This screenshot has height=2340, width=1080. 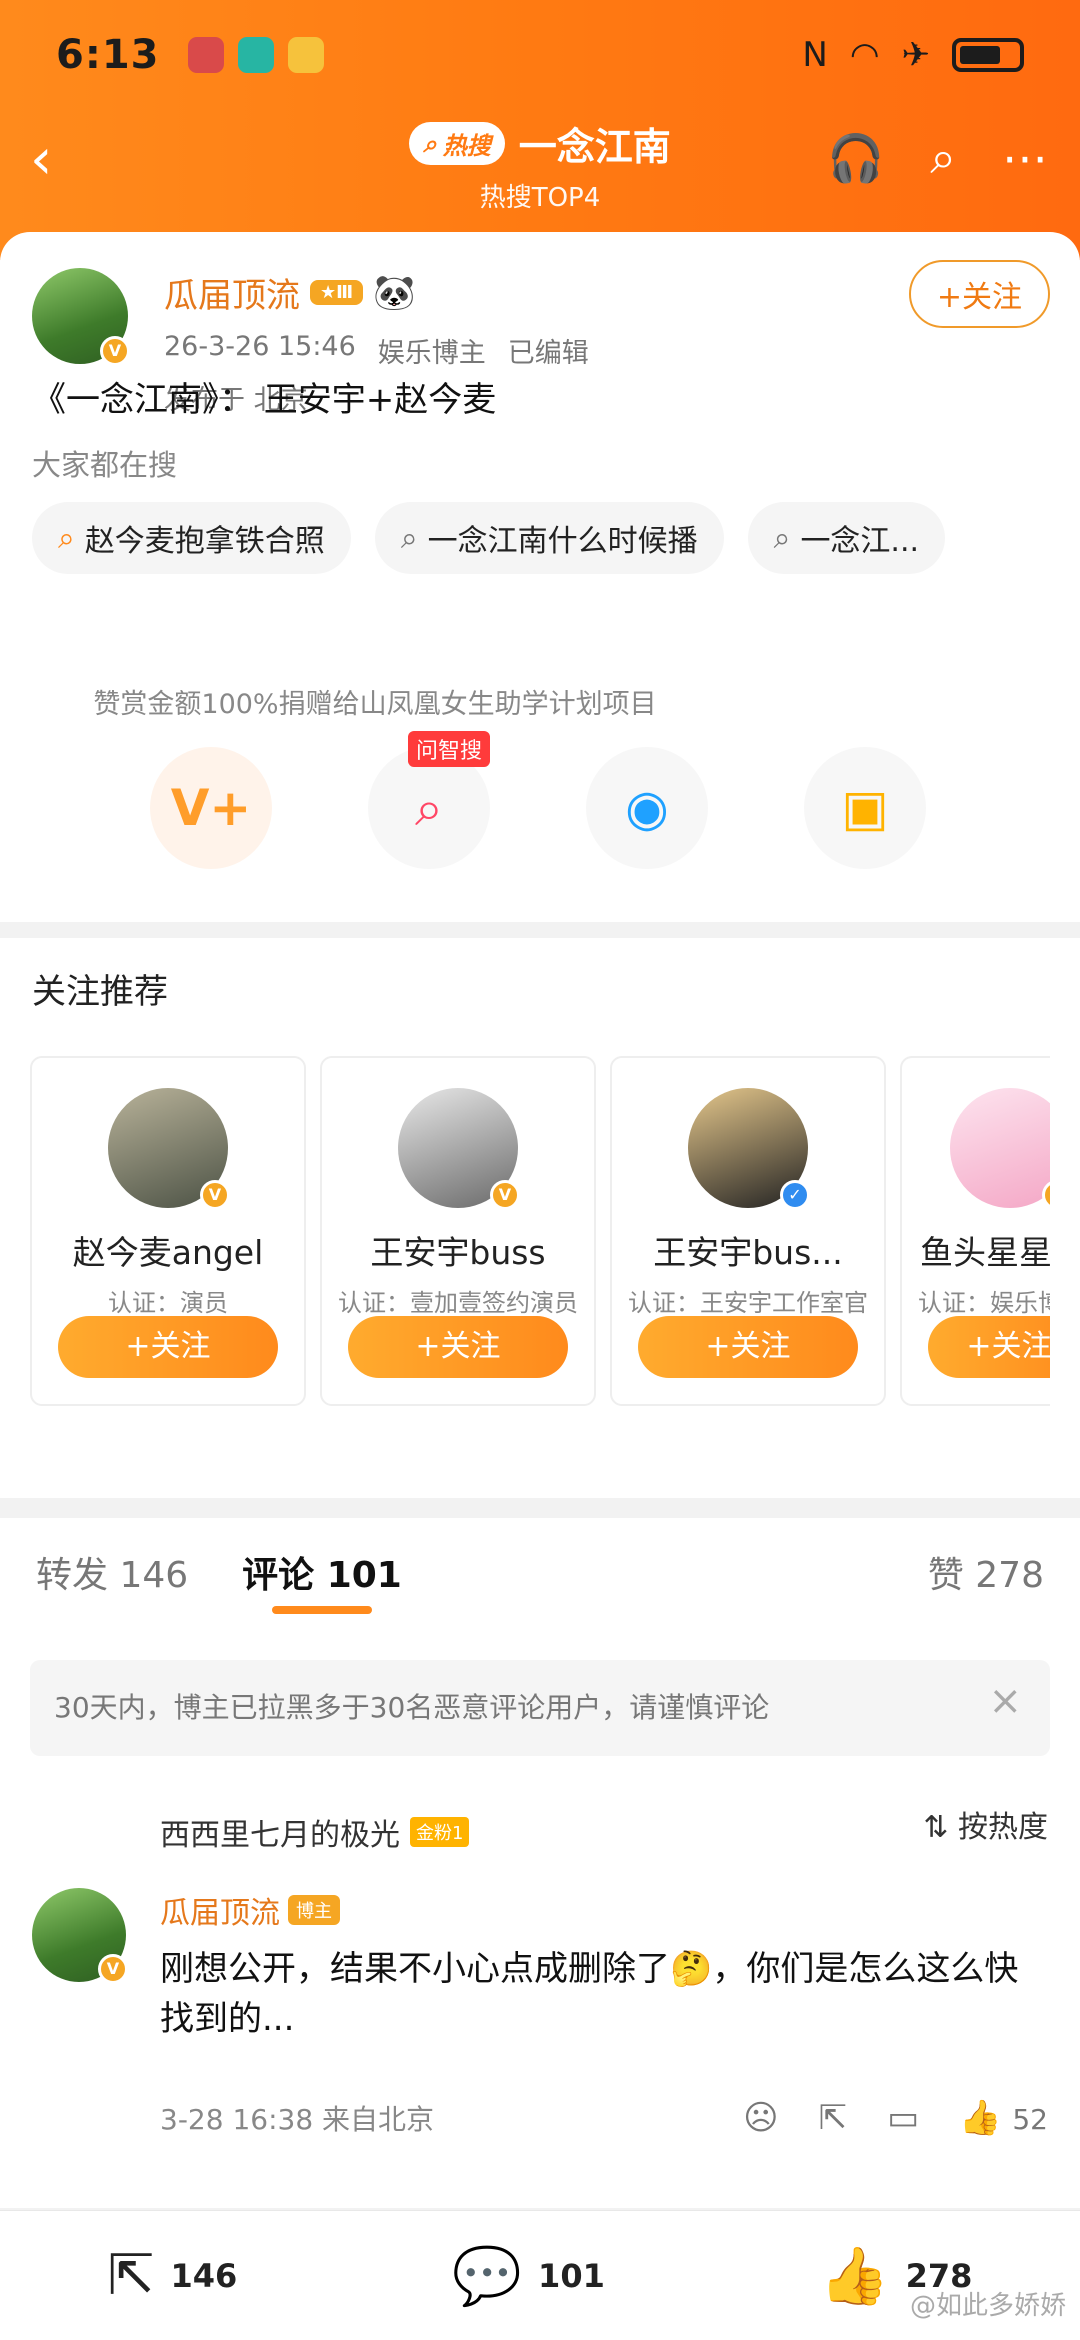 What do you see at coordinates (865, 808) in the screenshot?
I see `save-image-icon: ▣` at bounding box center [865, 808].